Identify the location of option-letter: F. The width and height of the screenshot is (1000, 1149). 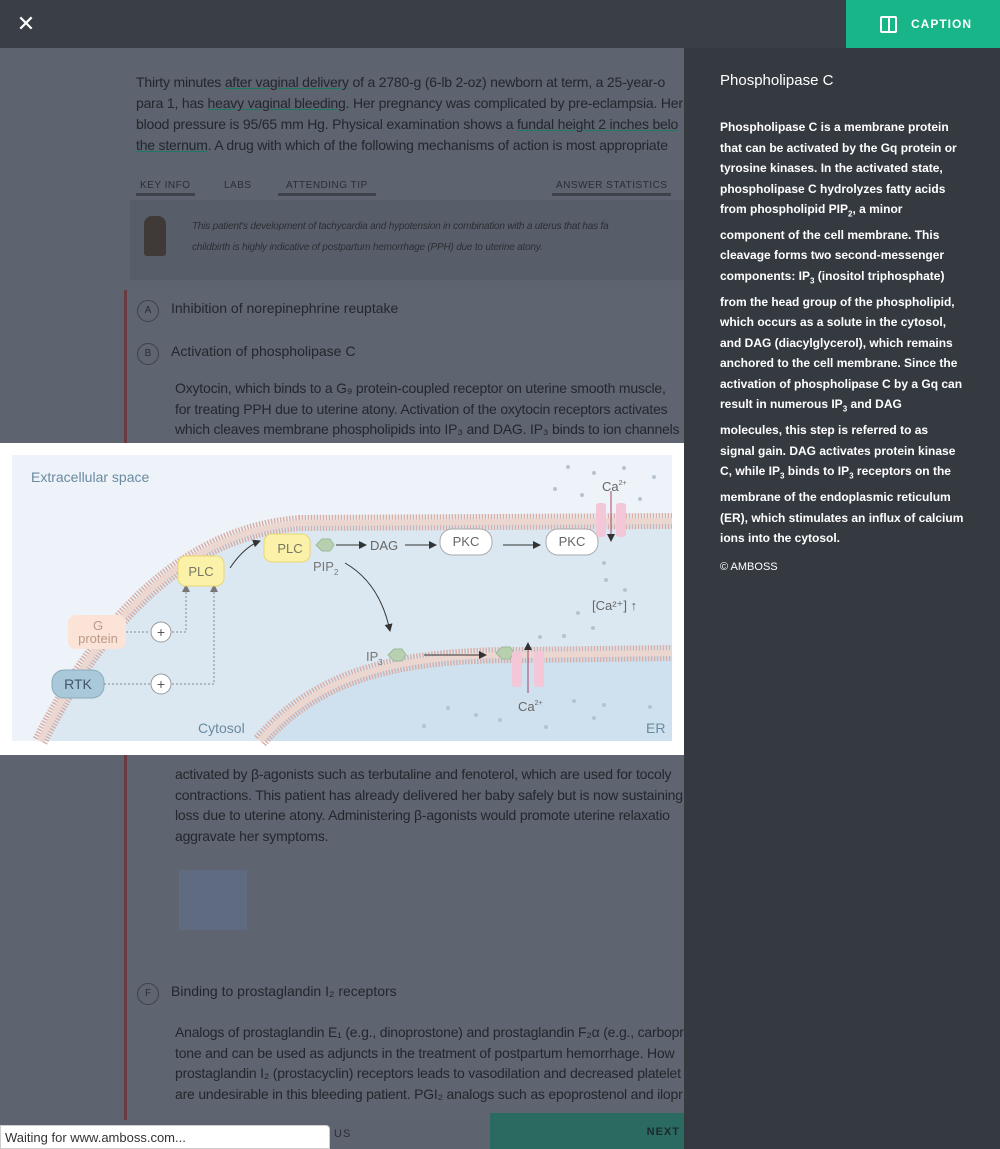
(148, 994).